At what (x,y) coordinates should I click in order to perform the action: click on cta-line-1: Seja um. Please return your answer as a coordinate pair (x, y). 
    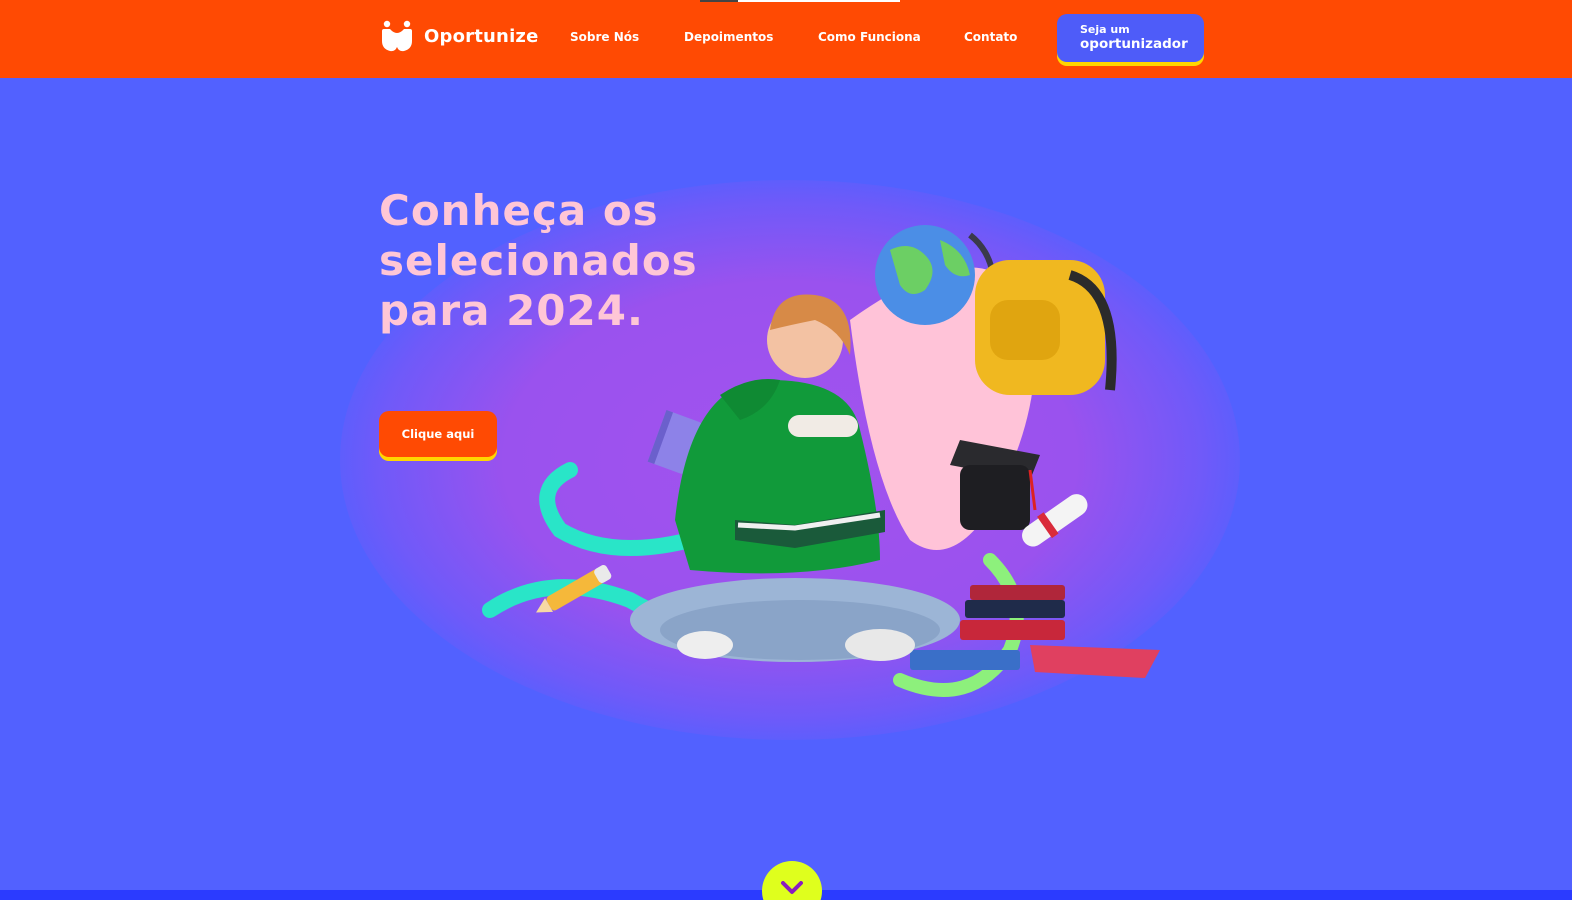
    Looking at the image, I should click on (1105, 29).